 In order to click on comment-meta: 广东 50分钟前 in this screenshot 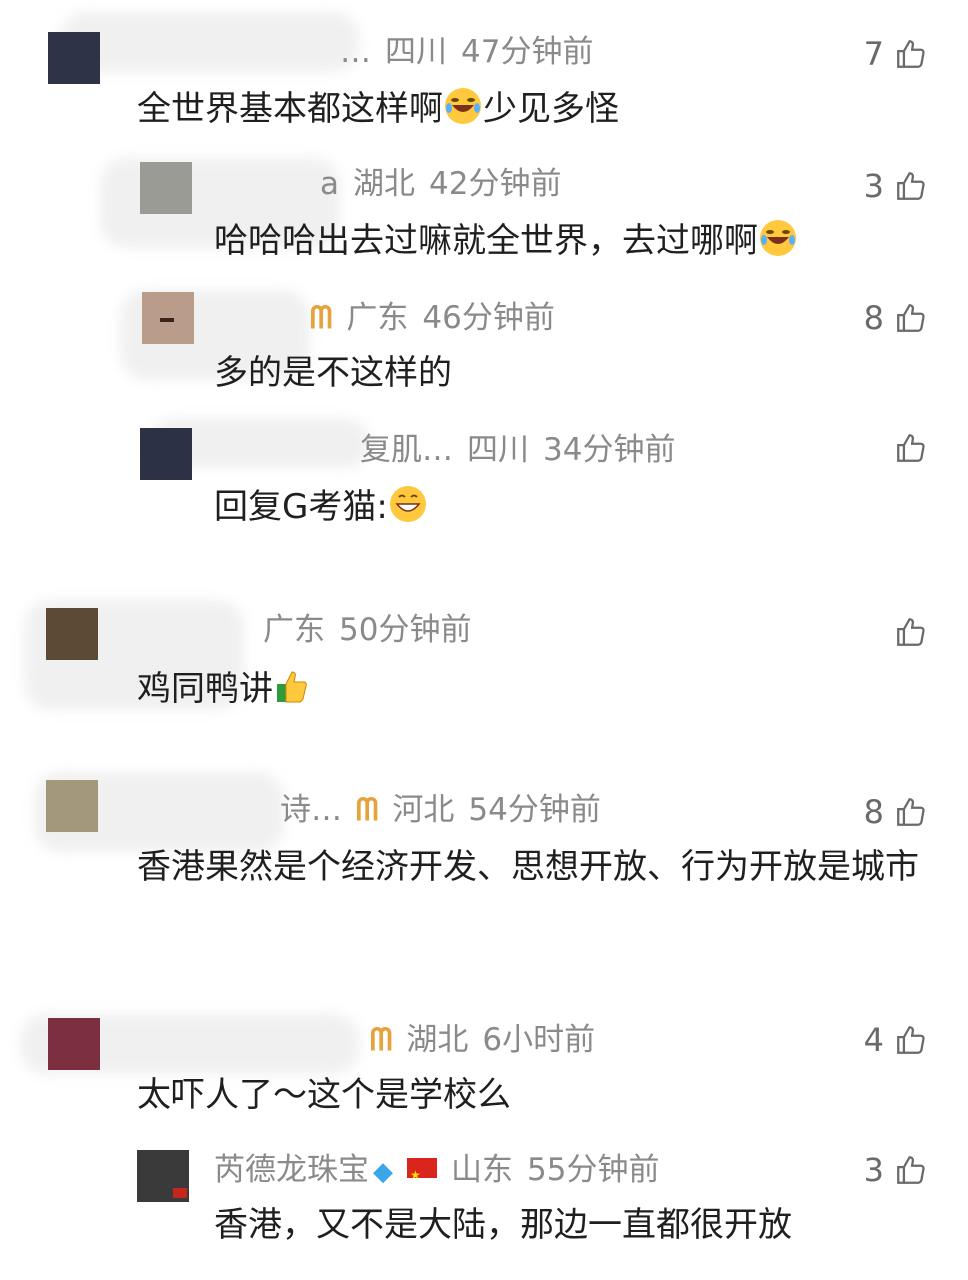, I will do `click(374, 630)`.